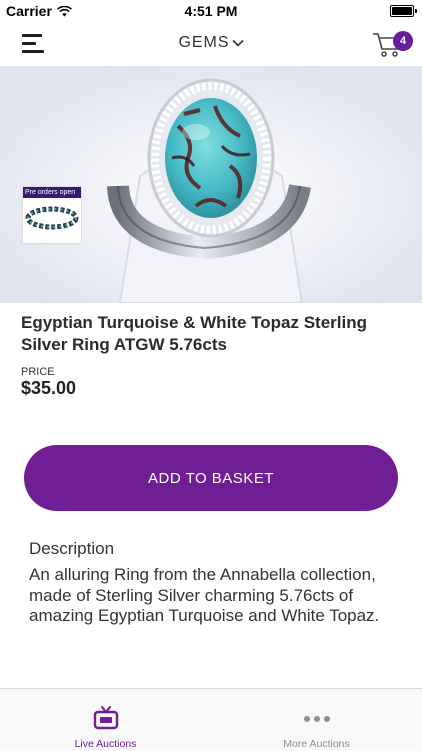 Image resolution: width=422 pixels, height=751 pixels. I want to click on more-dots-icon, so click(316, 719).